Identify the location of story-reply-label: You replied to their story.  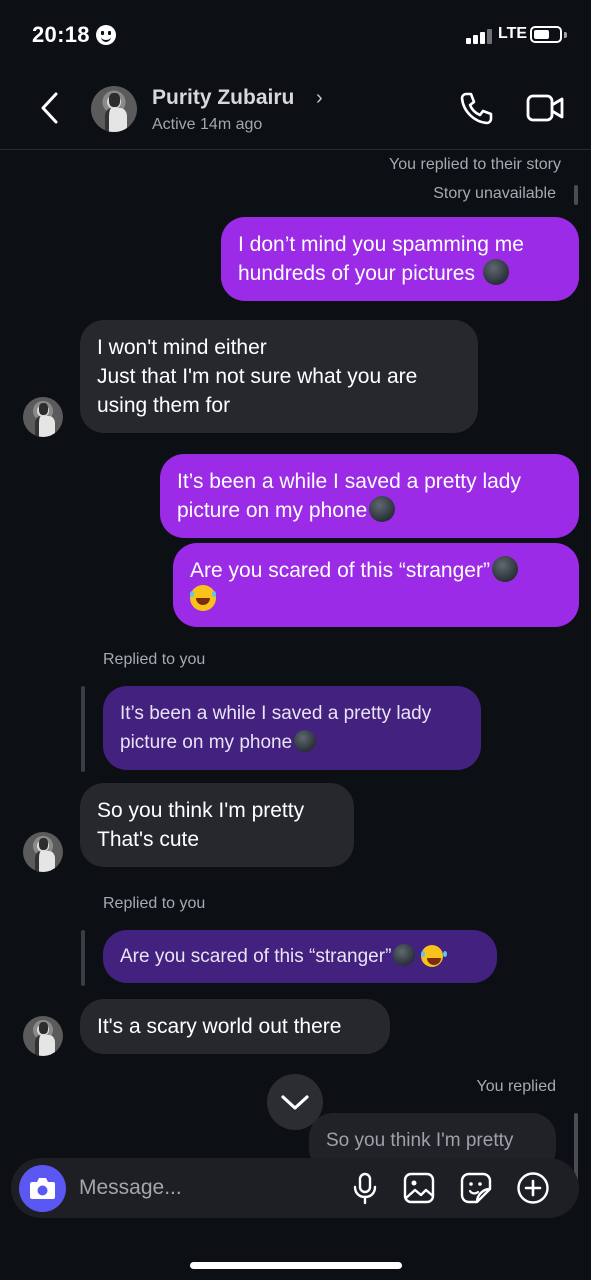
(475, 164).